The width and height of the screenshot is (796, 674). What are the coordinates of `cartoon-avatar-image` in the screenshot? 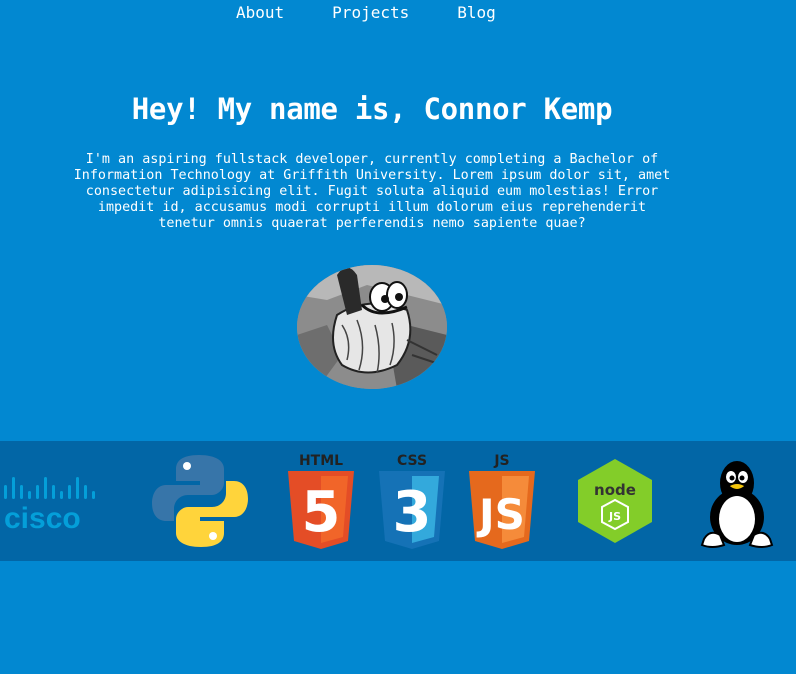 It's located at (372, 327).